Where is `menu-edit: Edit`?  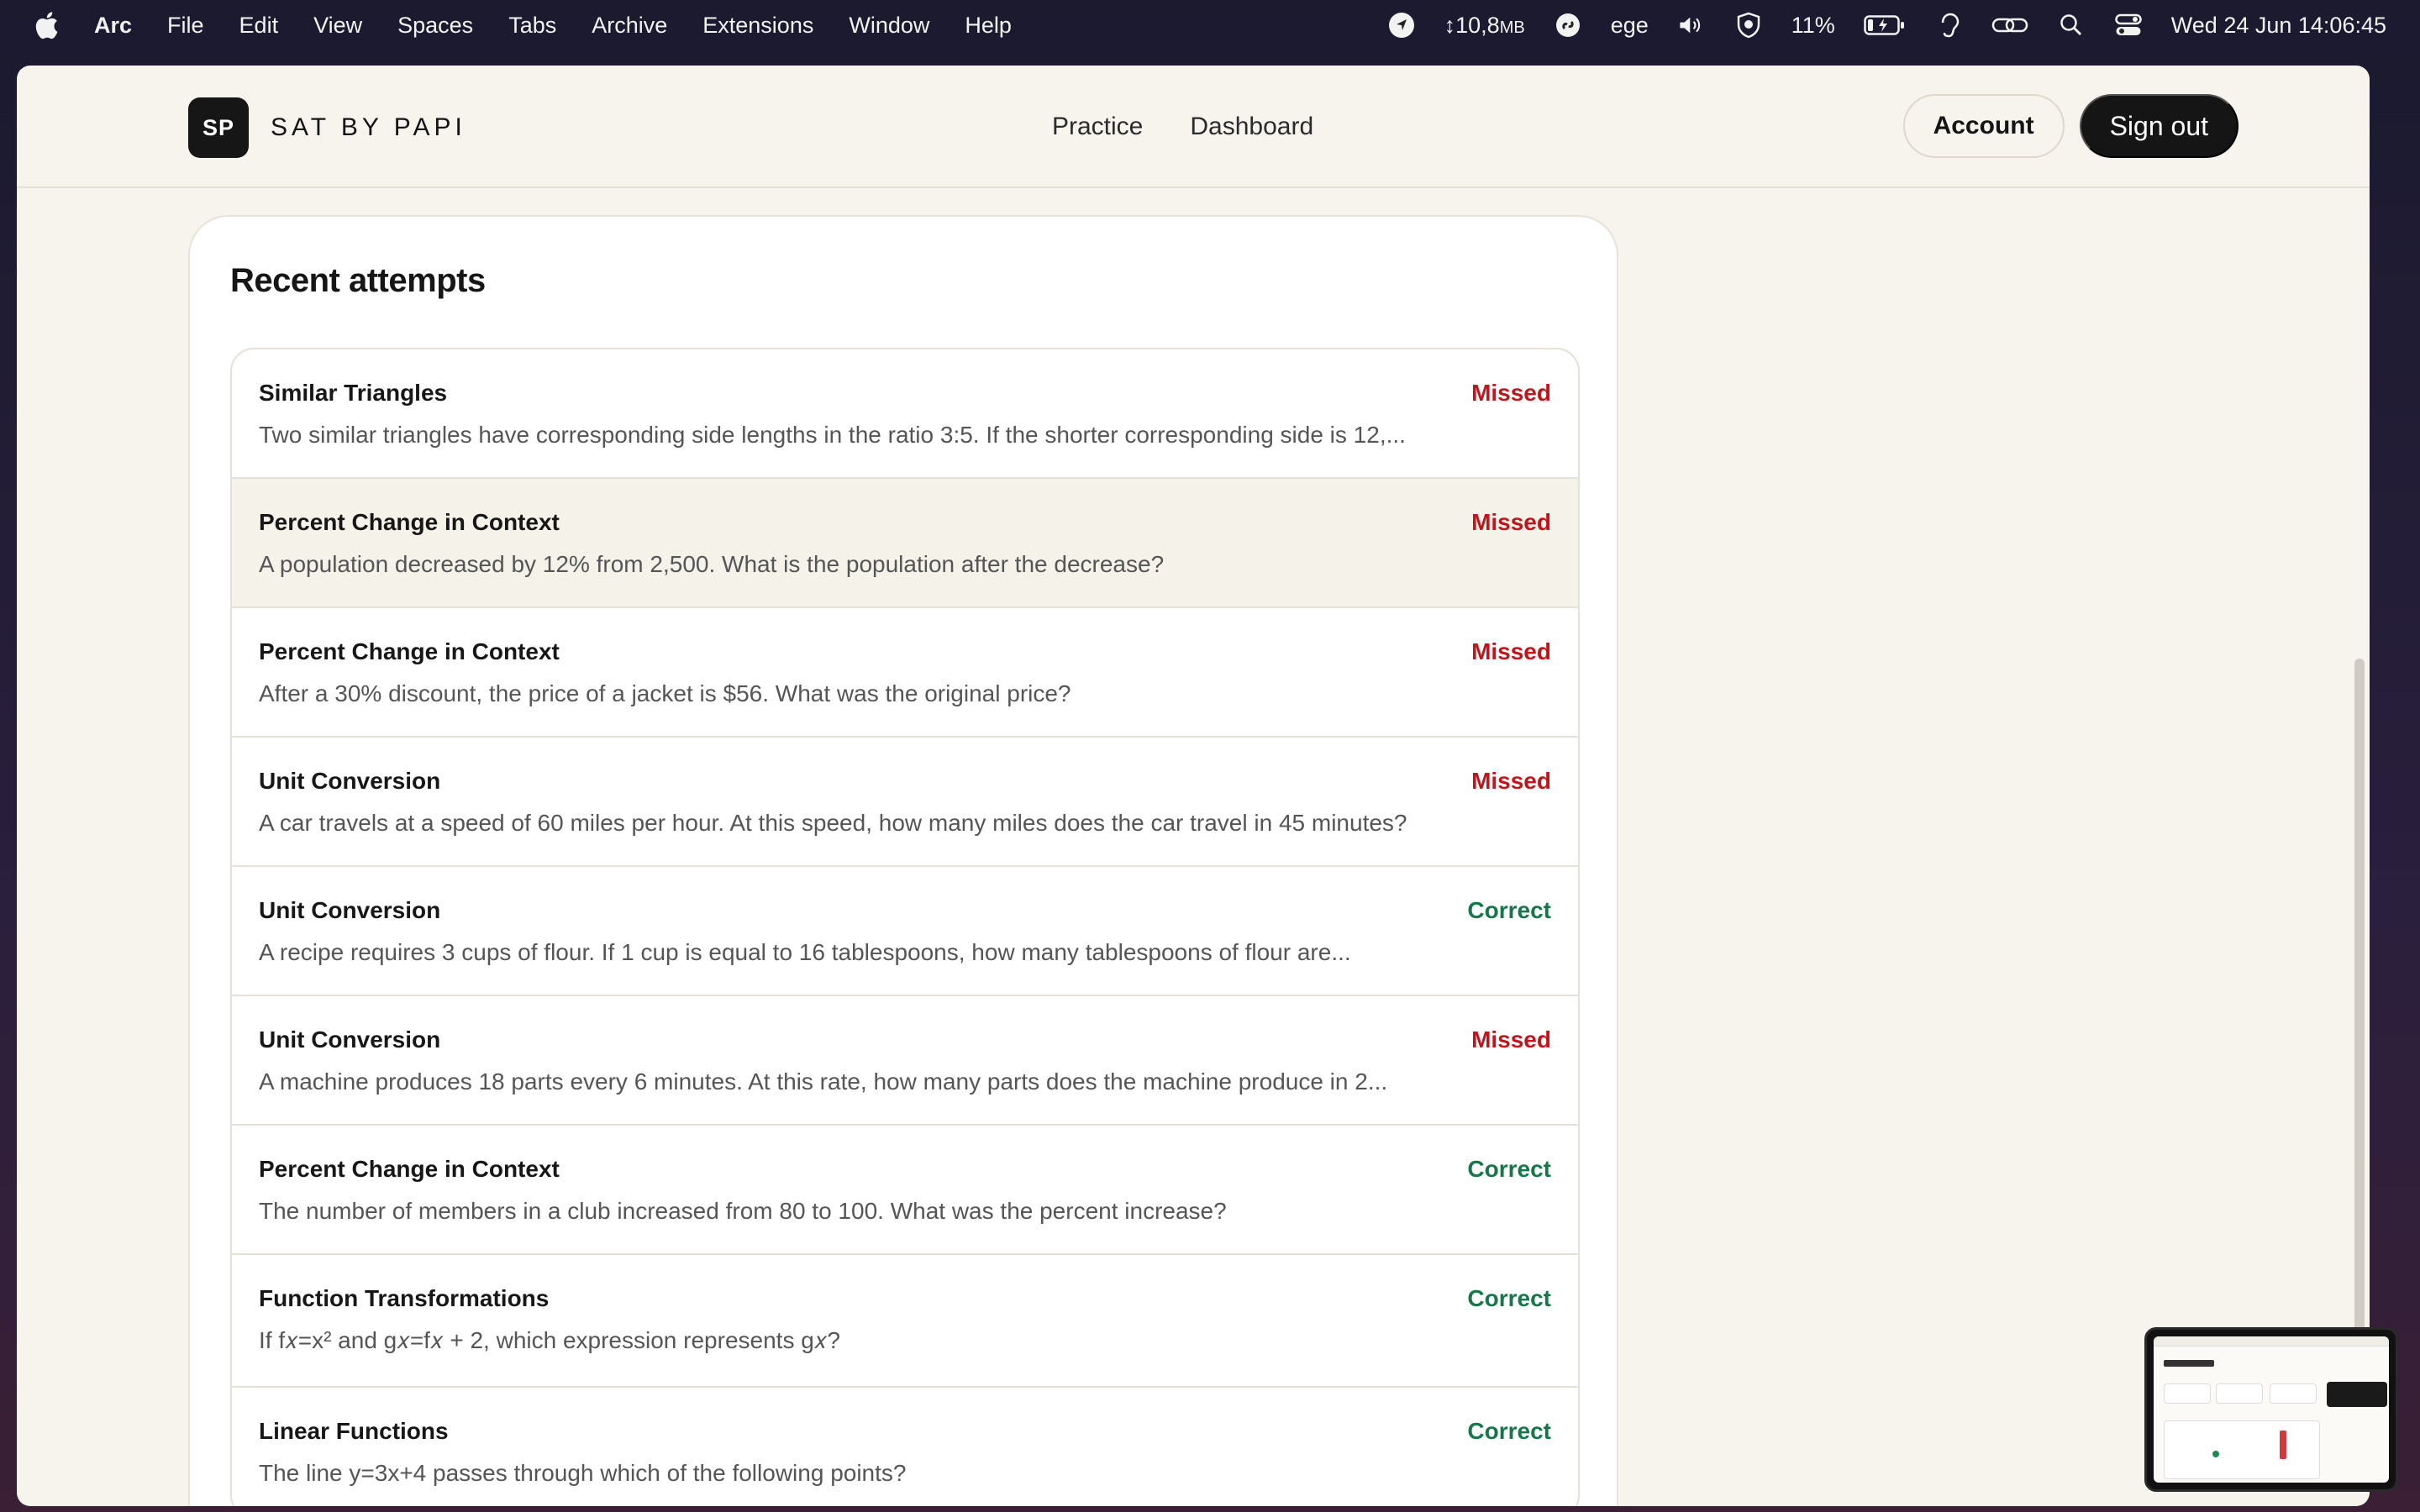
menu-edit: Edit is located at coordinates (259, 26).